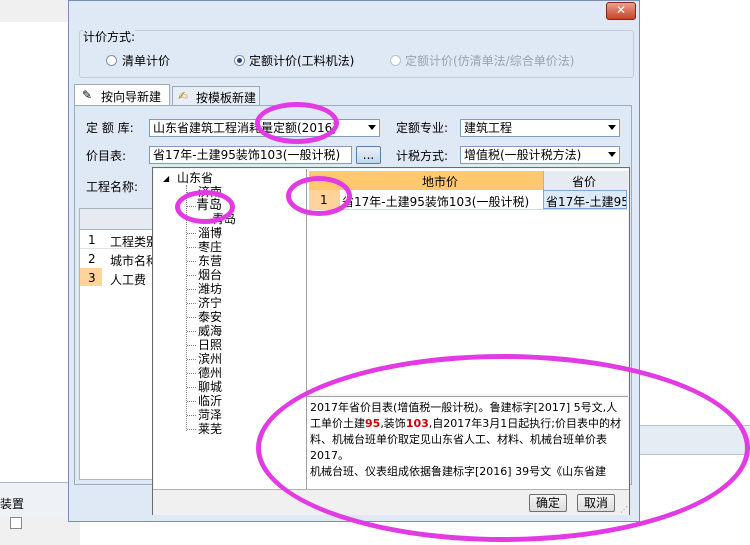 Image resolution: width=750 pixels, height=545 pixels. I want to click on tree-item-15: 临沂, so click(210, 401).